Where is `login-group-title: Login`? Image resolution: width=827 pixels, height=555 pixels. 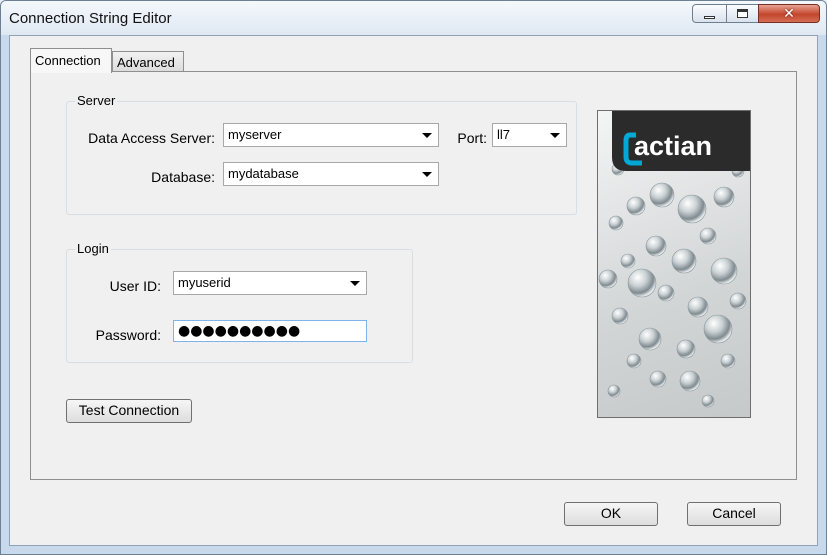
login-group-title: Login is located at coordinates (93, 248).